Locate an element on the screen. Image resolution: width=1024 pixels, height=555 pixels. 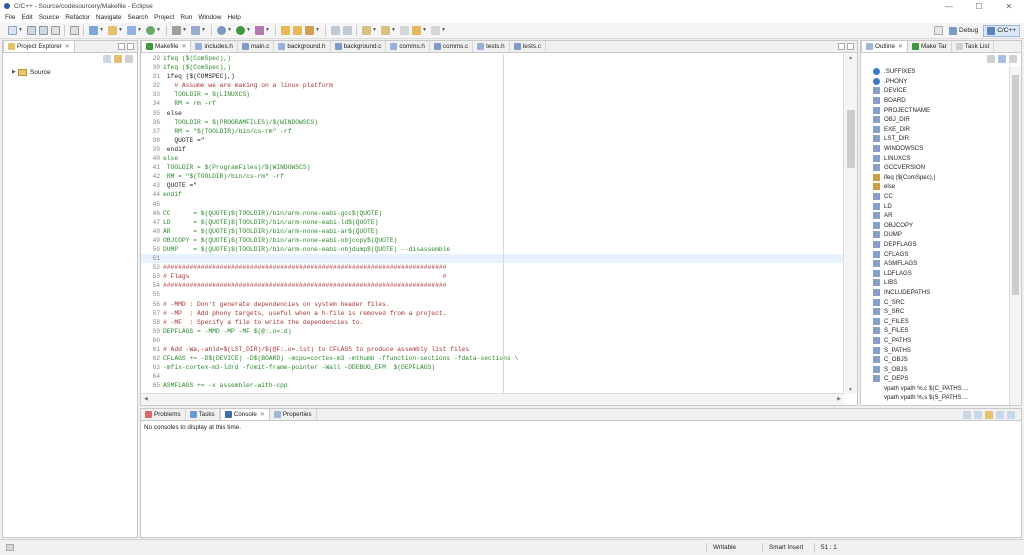
outline-item: LST_DIR is located at coordinates (941, 139).